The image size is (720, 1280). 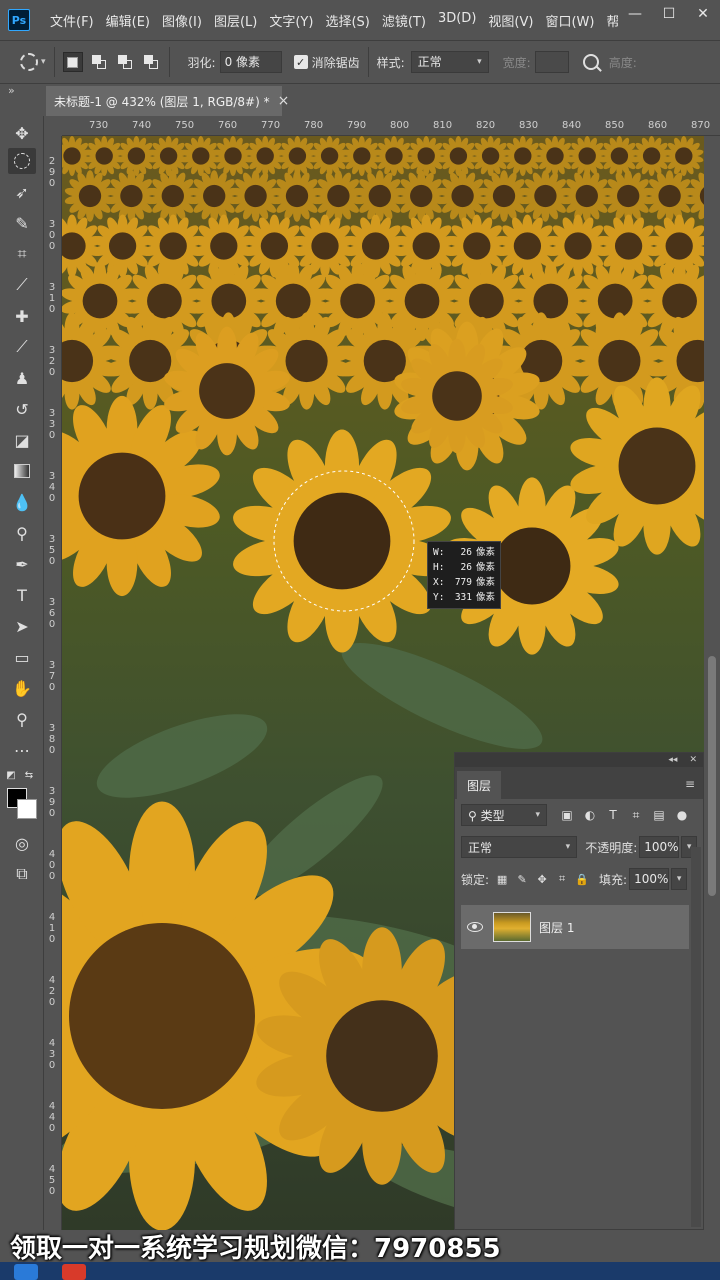 What do you see at coordinates (22, 285) in the screenshot?
I see `eyedropper-tool-icon: ⟋` at bounding box center [22, 285].